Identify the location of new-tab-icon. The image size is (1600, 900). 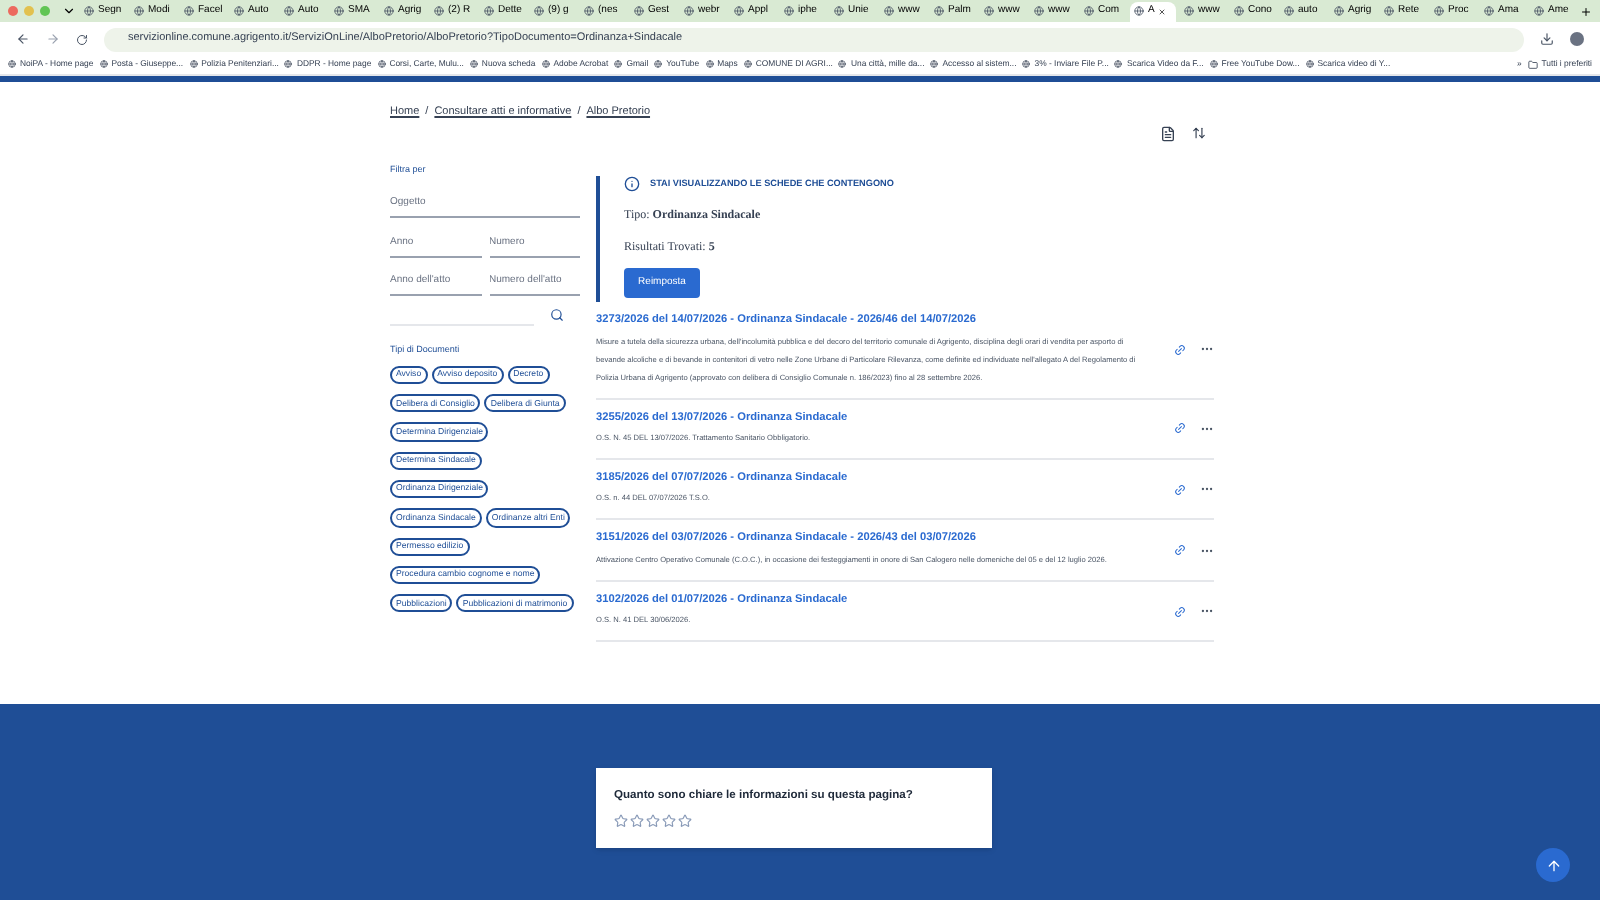
(1586, 11).